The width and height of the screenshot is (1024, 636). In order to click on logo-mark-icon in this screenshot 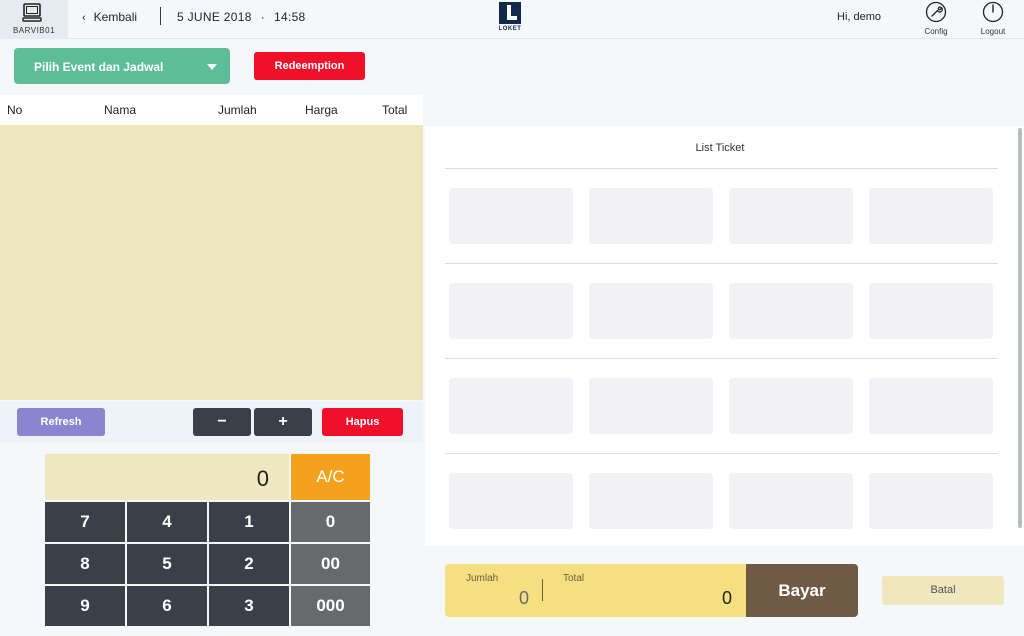, I will do `click(510, 13)`.